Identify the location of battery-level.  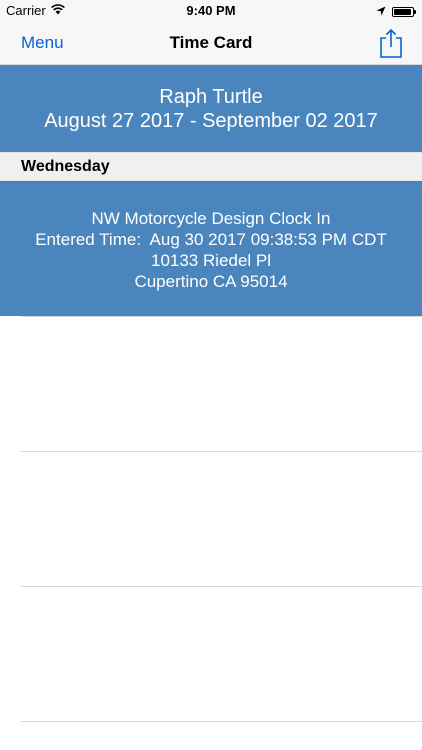
(403, 11).